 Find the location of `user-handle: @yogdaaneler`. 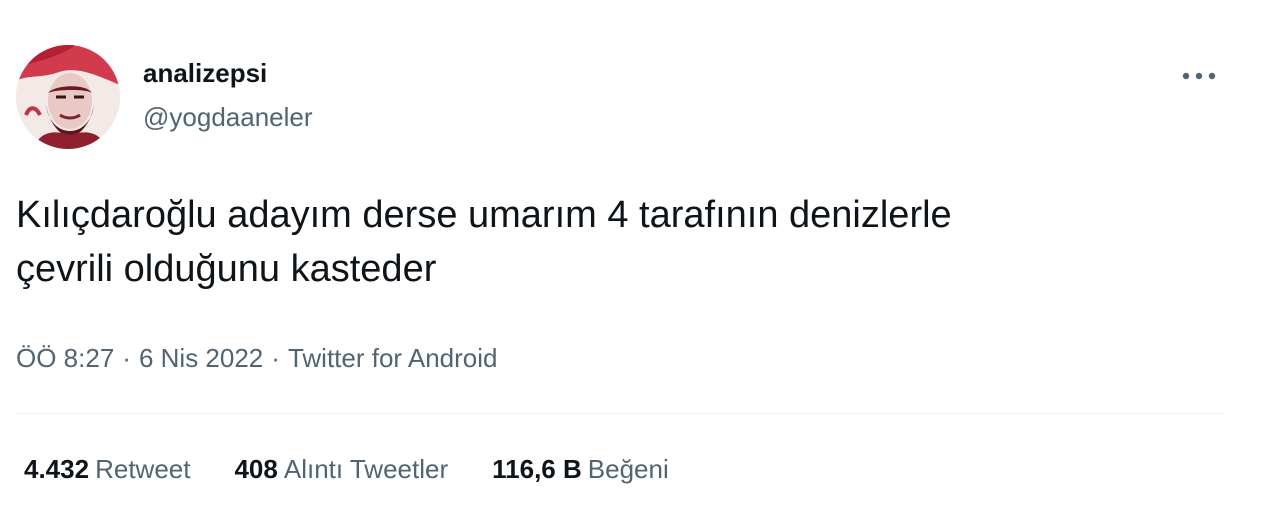

user-handle: @yogdaaneler is located at coordinates (228, 117).